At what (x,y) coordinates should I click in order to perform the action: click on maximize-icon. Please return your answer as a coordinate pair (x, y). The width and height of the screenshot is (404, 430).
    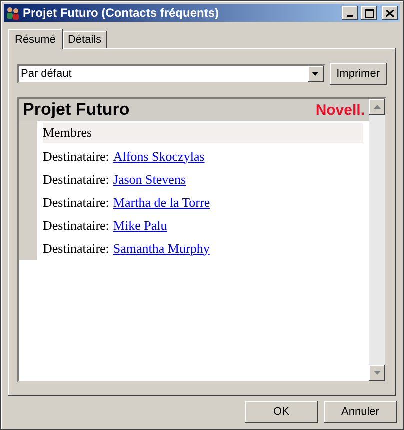
    Looking at the image, I should click on (369, 13).